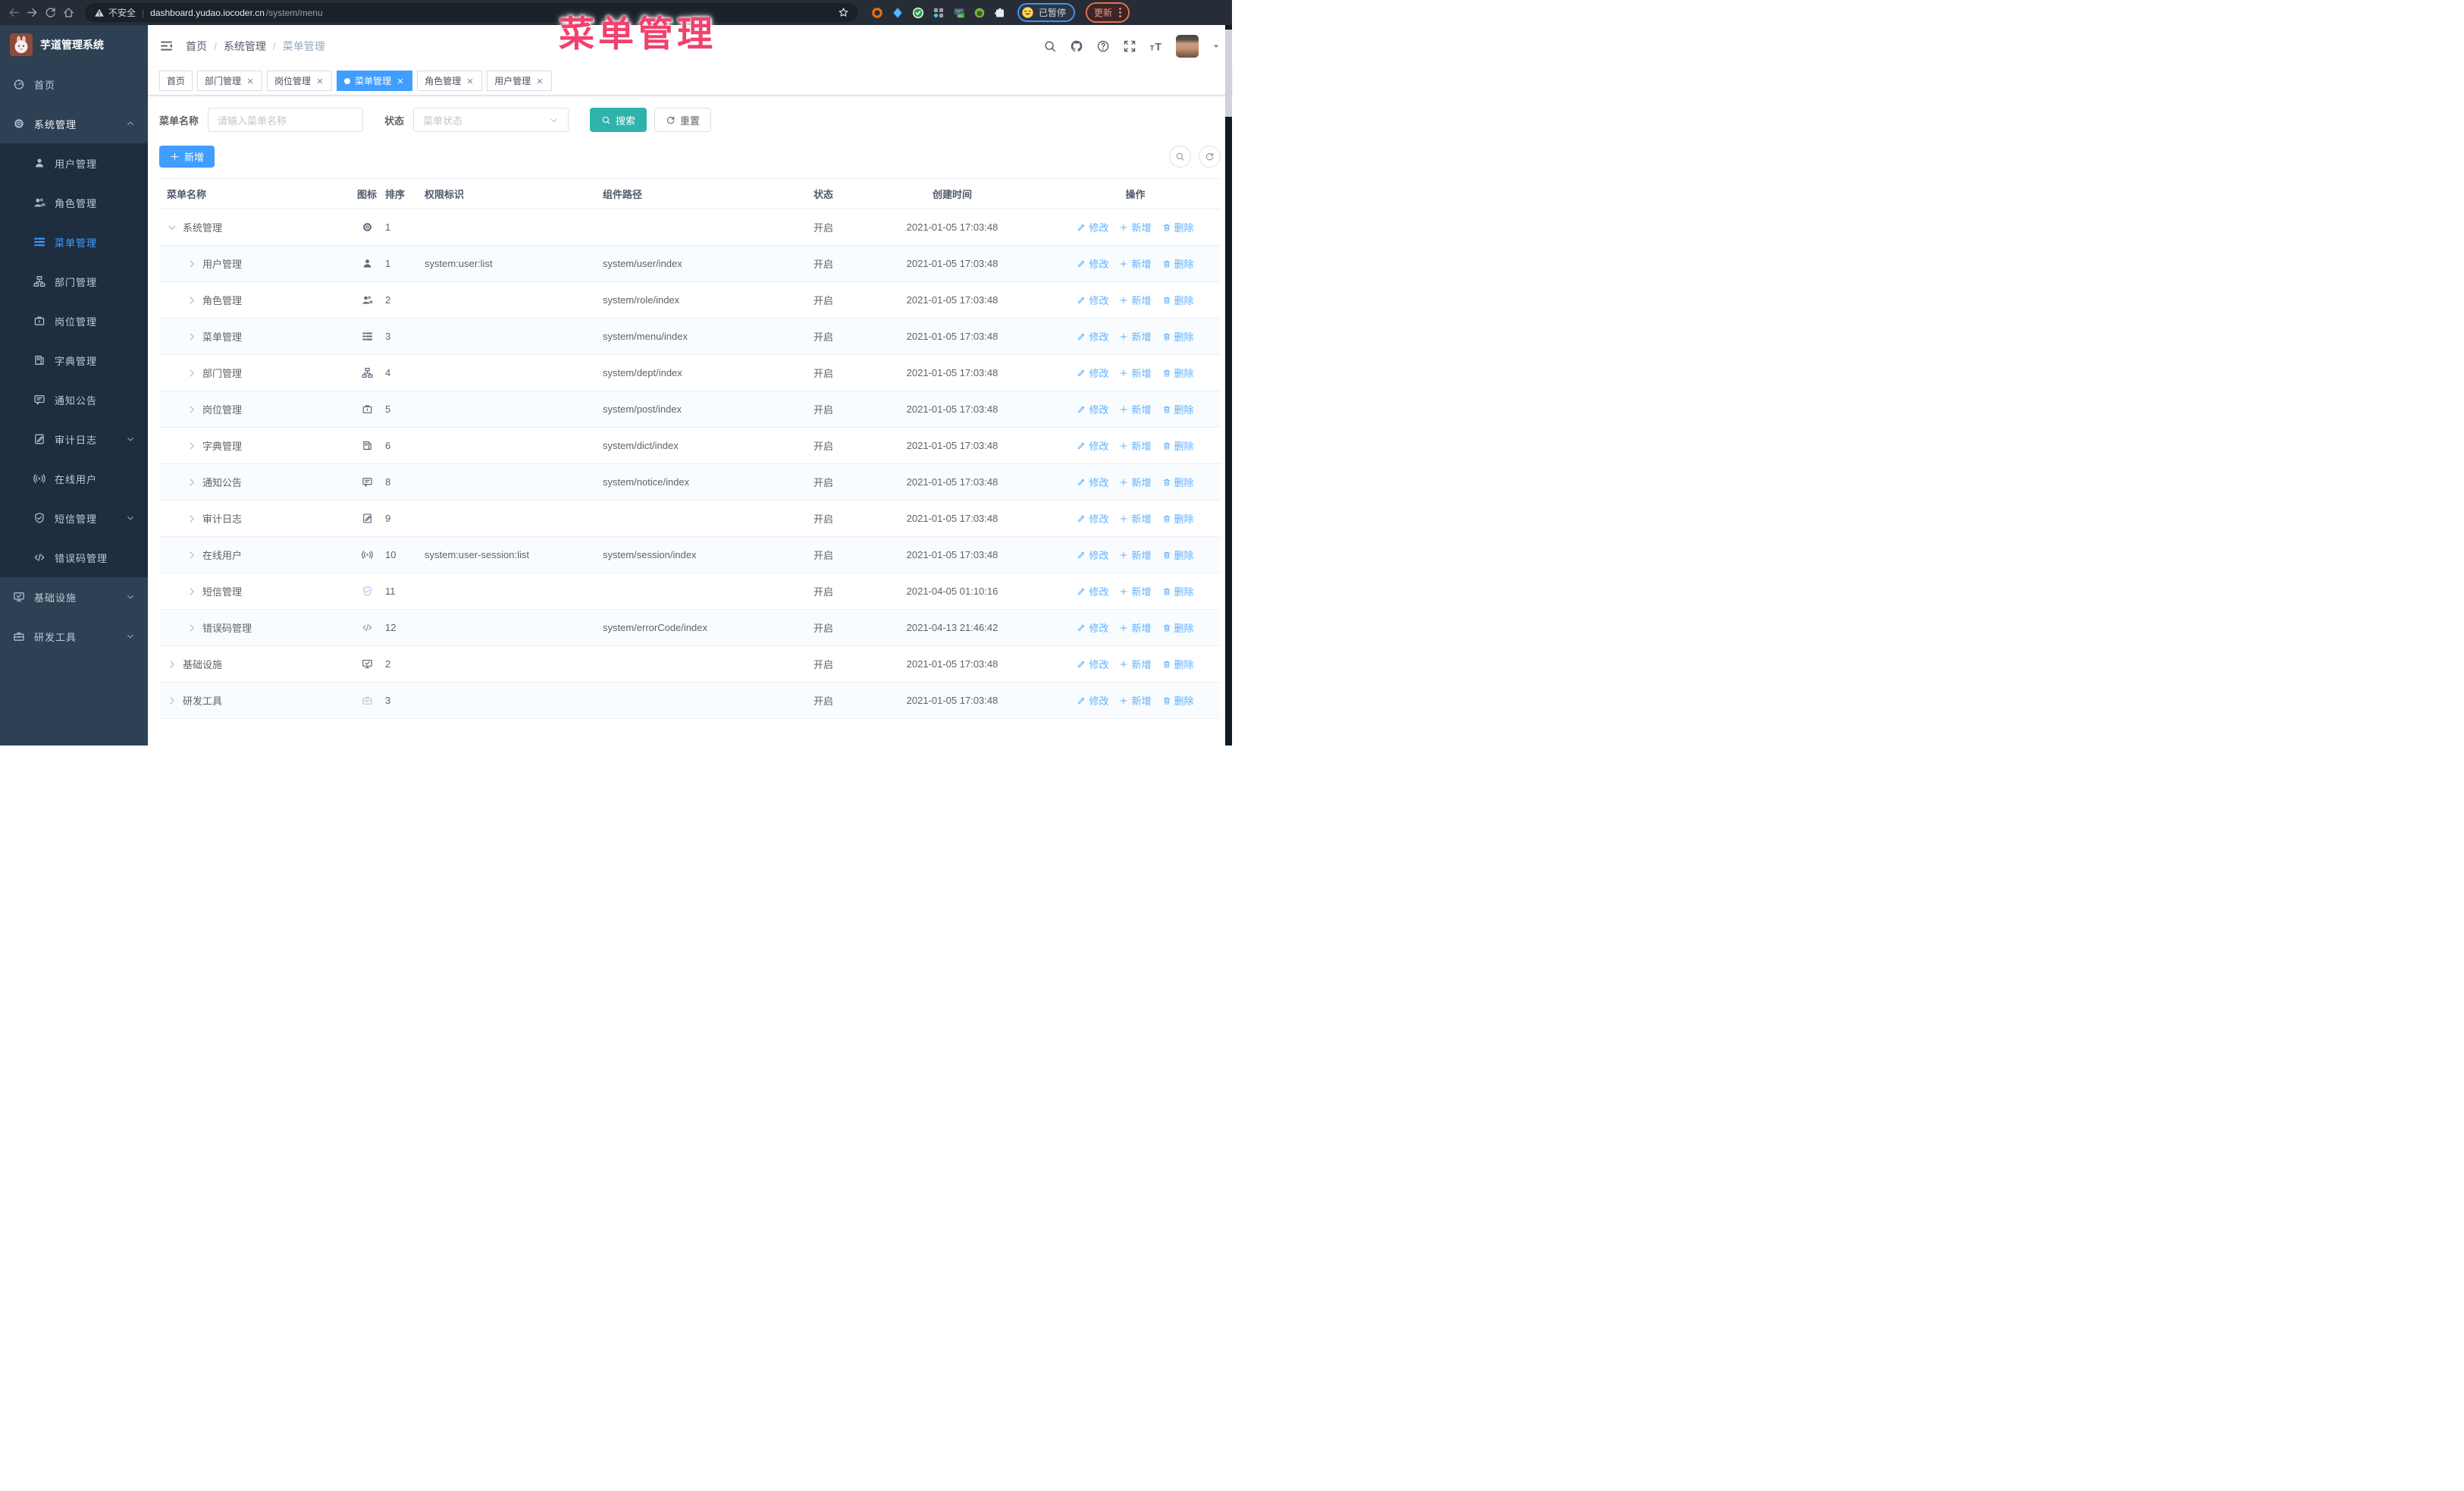 Image resolution: width=2464 pixels, height=1491 pixels. I want to click on github-icon, so click(1076, 46).